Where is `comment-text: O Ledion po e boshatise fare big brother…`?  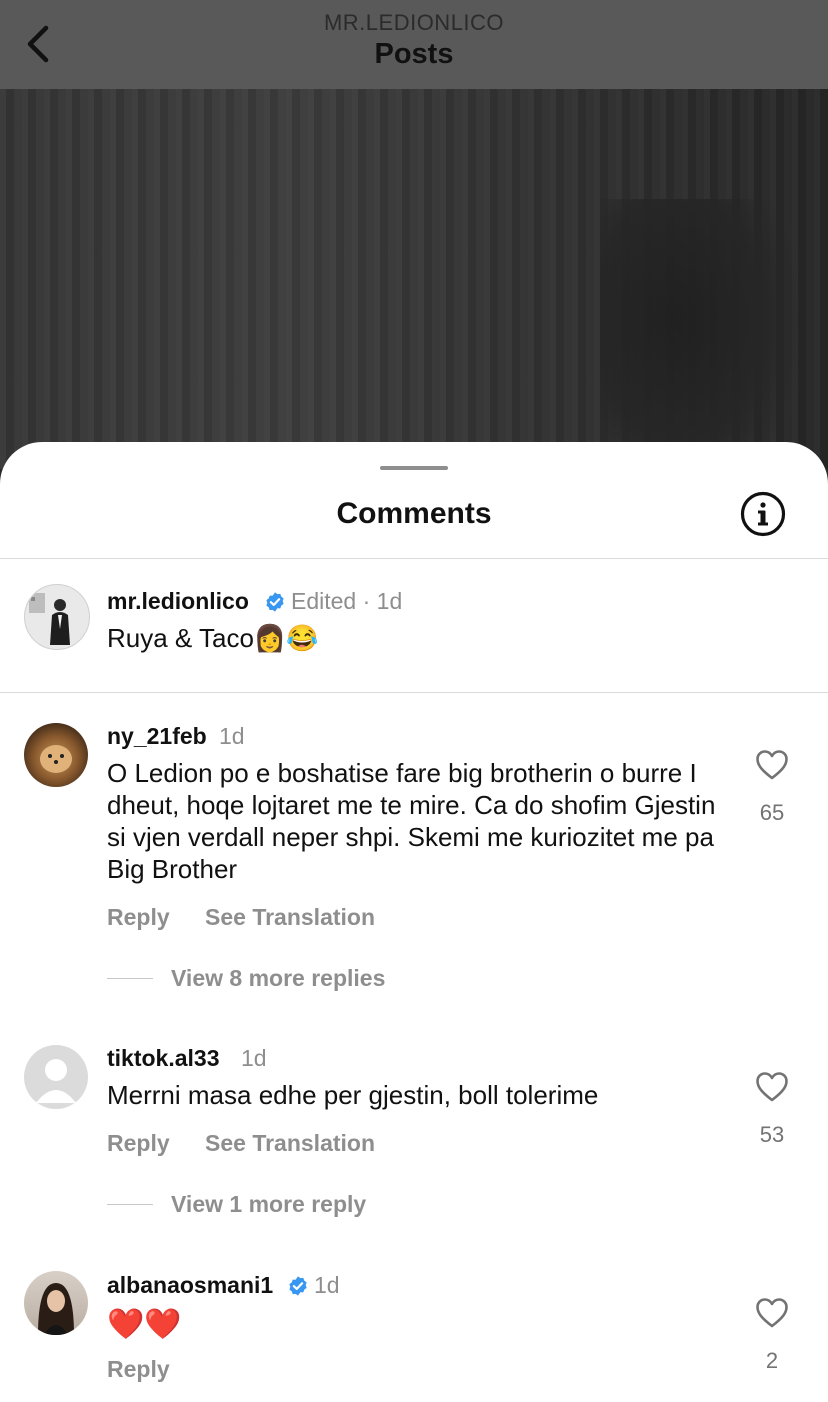 comment-text: O Ledion po e boshatise fare big brother… is located at coordinates (411, 821).